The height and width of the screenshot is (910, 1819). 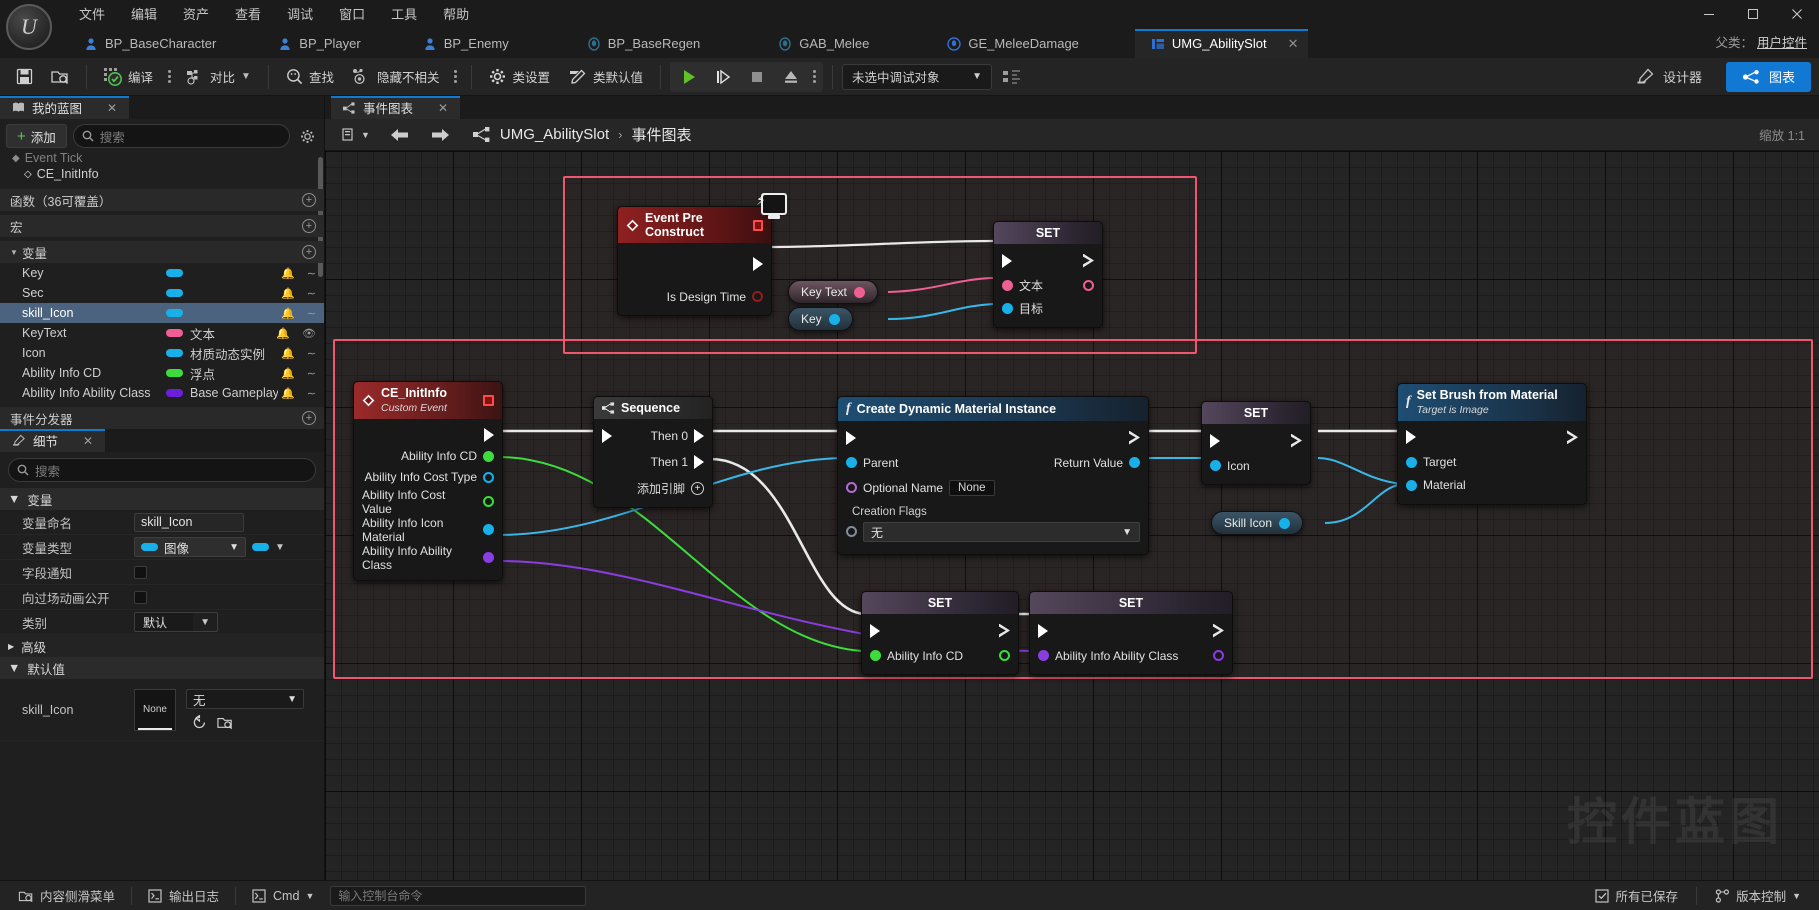 What do you see at coordinates (1768, 76) in the screenshot?
I see `graph-mode-button: 图表` at bounding box center [1768, 76].